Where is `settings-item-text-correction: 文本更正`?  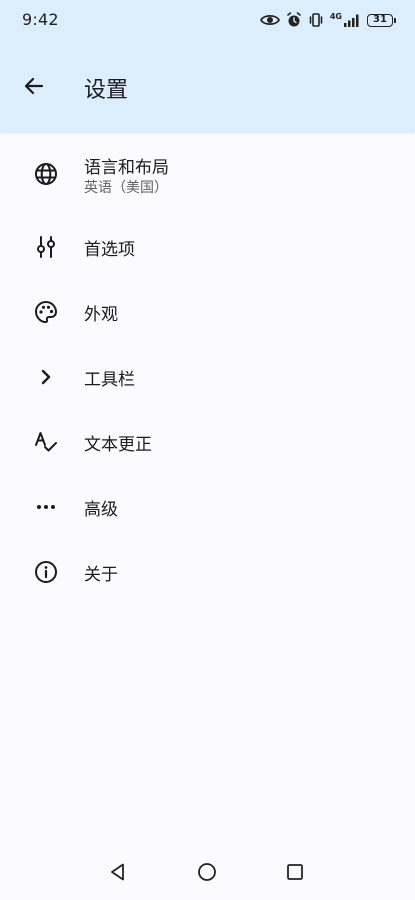 settings-item-text-correction: 文本更正 is located at coordinates (207, 441).